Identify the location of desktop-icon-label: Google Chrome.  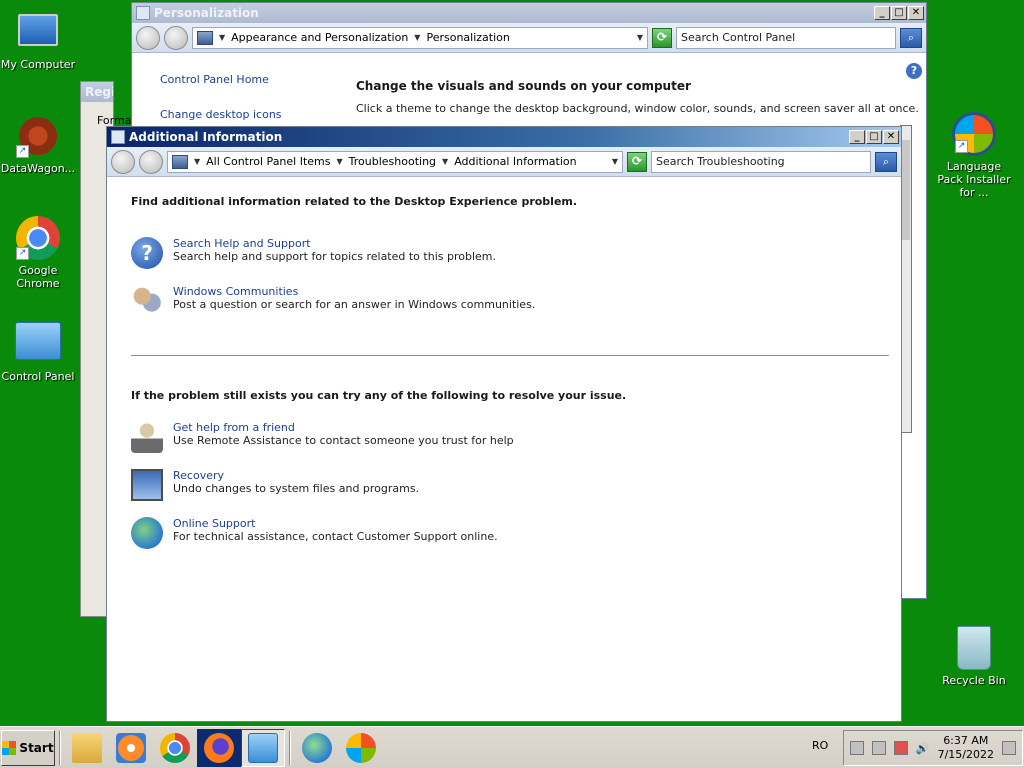
(38, 277).